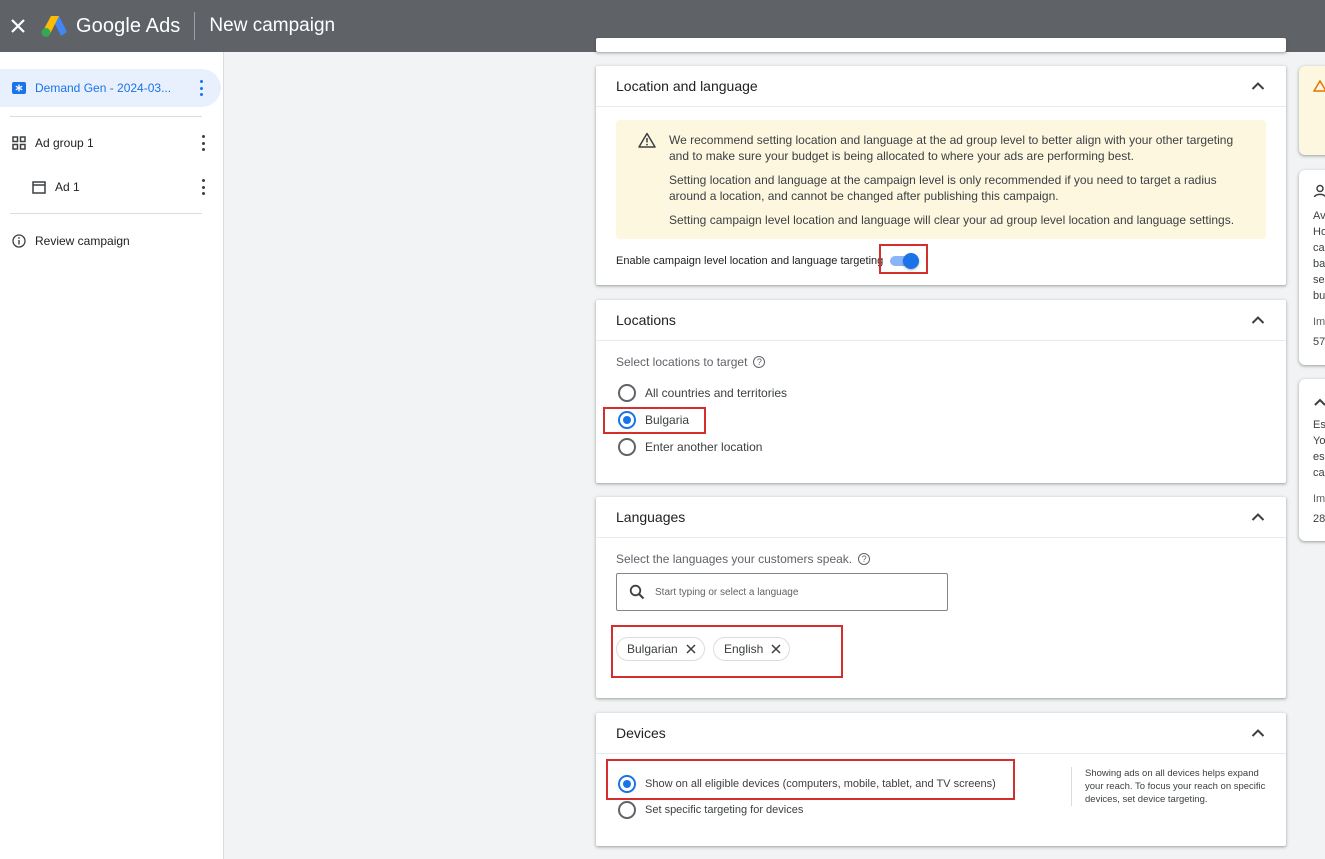 This screenshot has width=1325, height=859. I want to click on sidebar-item-label: Ad group 1, so click(64, 143).